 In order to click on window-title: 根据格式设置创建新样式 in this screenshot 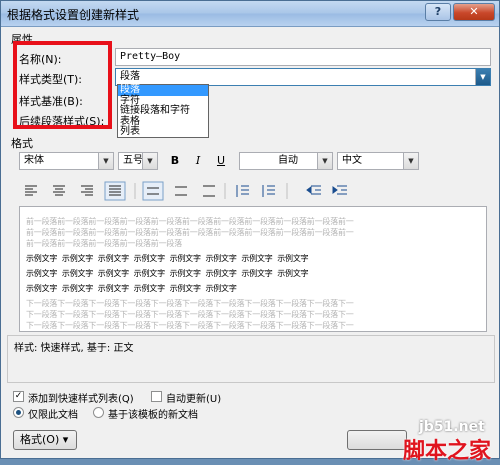, I will do `click(73, 15)`.